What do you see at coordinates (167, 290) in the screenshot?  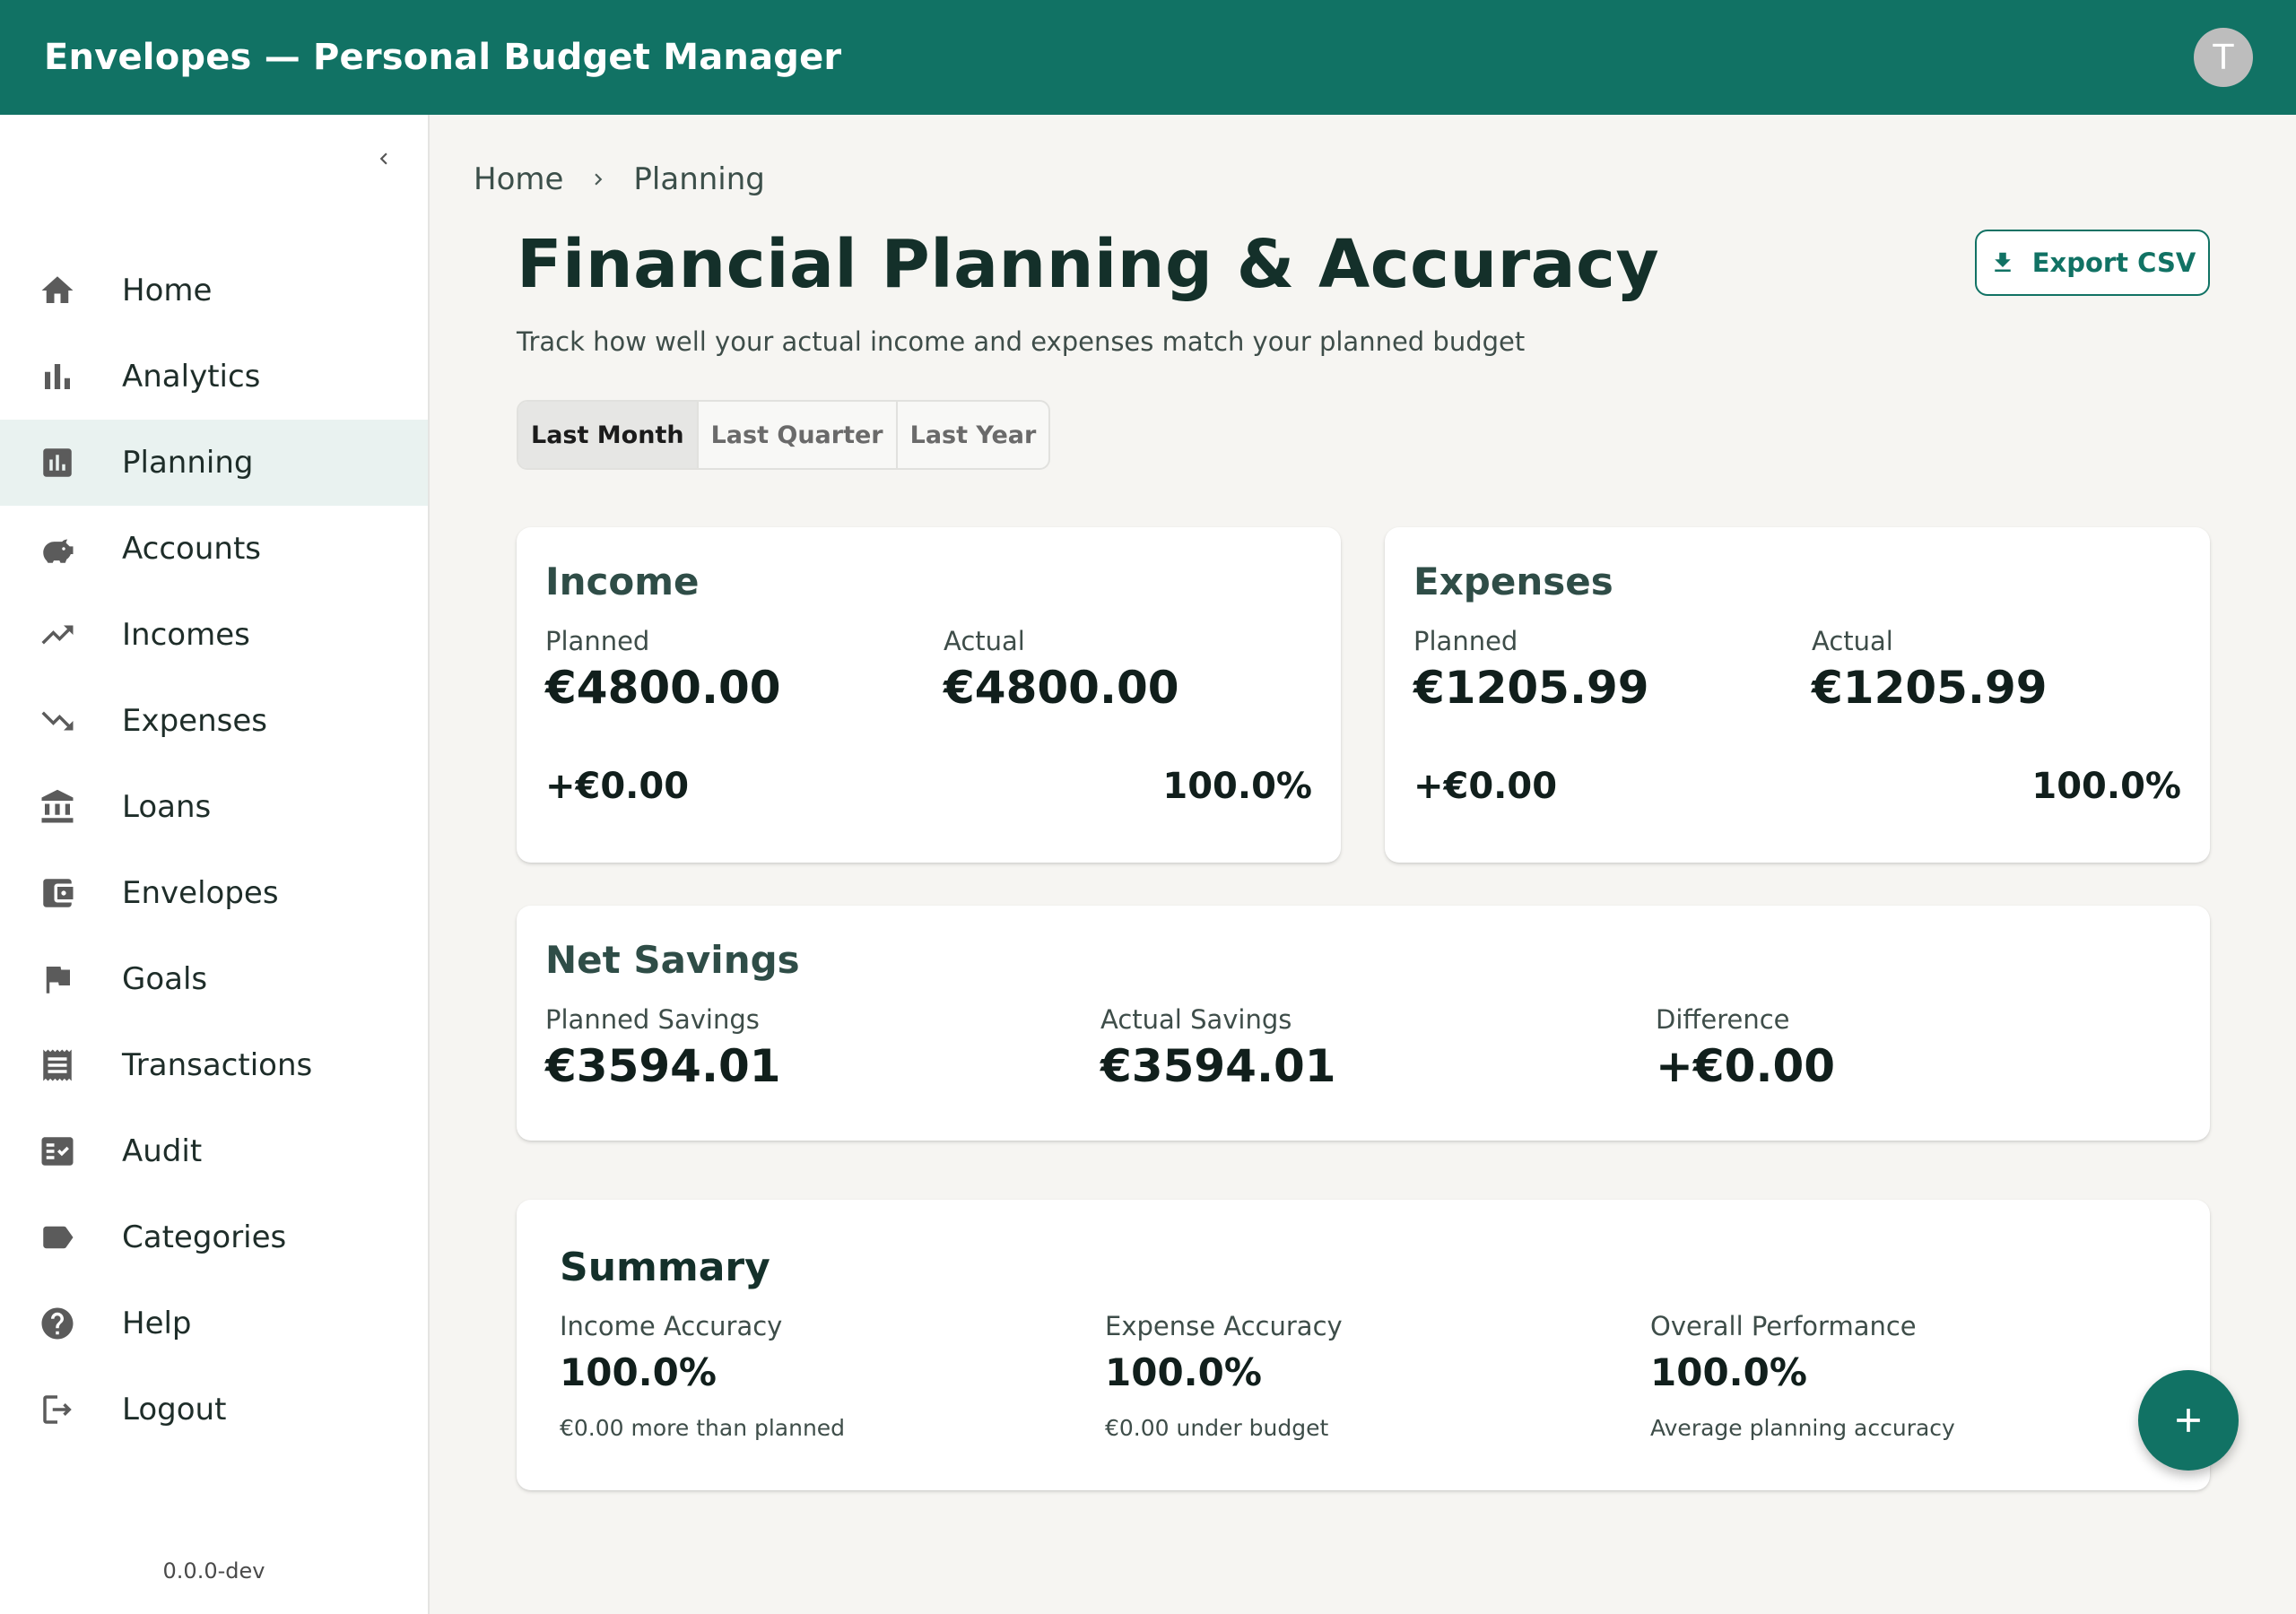 I see `sidebar-item-label: Home` at bounding box center [167, 290].